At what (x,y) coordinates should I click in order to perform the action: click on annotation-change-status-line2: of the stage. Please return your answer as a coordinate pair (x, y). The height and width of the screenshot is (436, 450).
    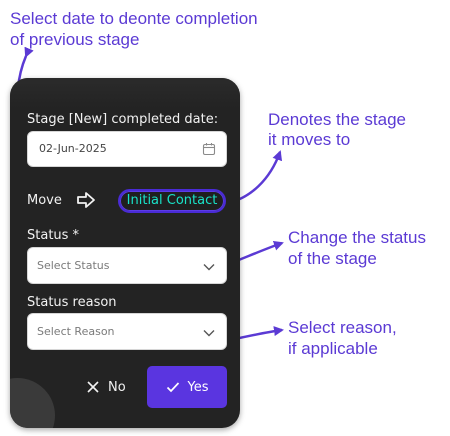
    Looking at the image, I should click on (332, 258).